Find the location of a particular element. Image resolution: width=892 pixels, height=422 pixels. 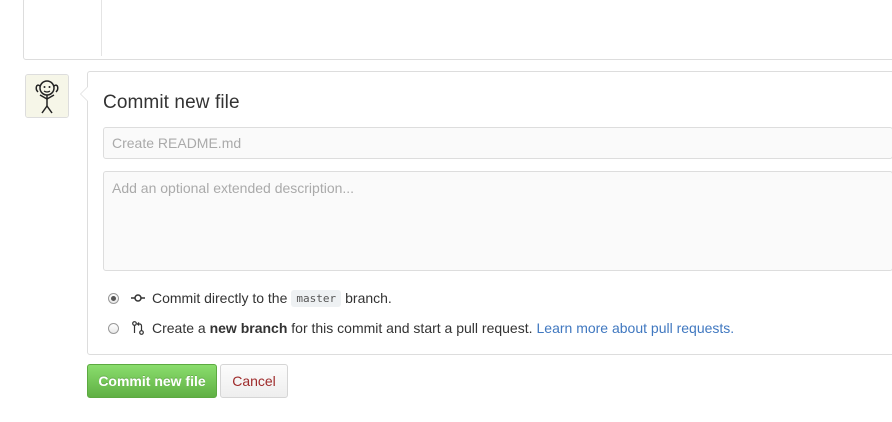

stick-figure-avatar-icon is located at coordinates (47, 96).